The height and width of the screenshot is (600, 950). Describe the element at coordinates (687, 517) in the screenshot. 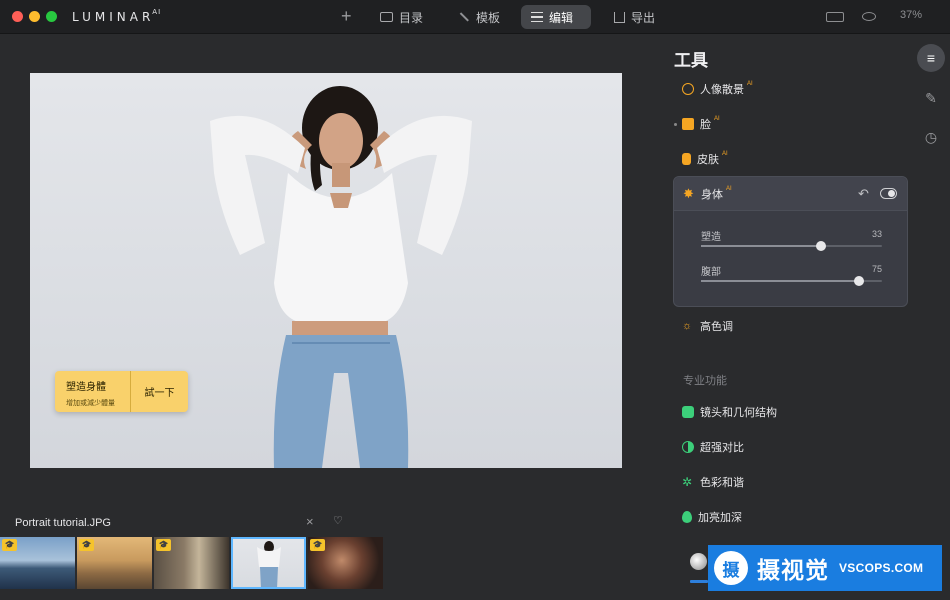

I see `drop-icon` at that location.